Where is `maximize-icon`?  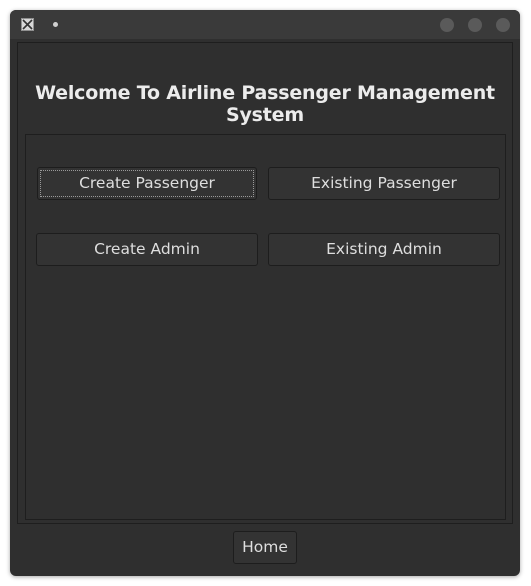 maximize-icon is located at coordinates (475, 25).